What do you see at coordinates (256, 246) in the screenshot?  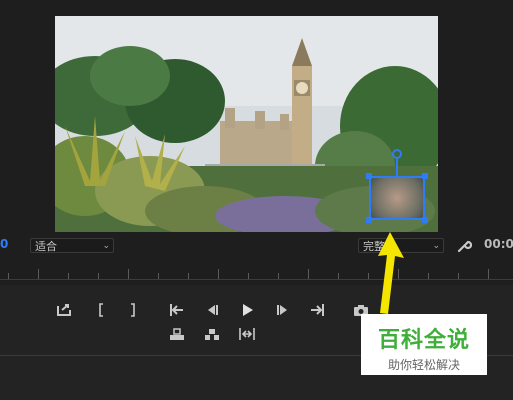 I see `monitor-control-bar: 0 适合 ⌄ 完整 ⌄ 00:0` at bounding box center [256, 246].